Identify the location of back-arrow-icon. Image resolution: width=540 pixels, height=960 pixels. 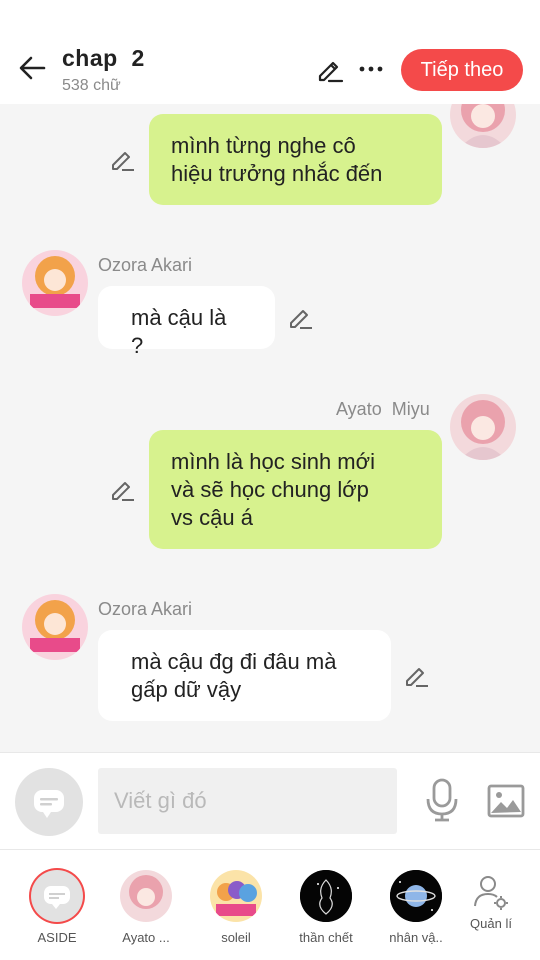
(32, 68).